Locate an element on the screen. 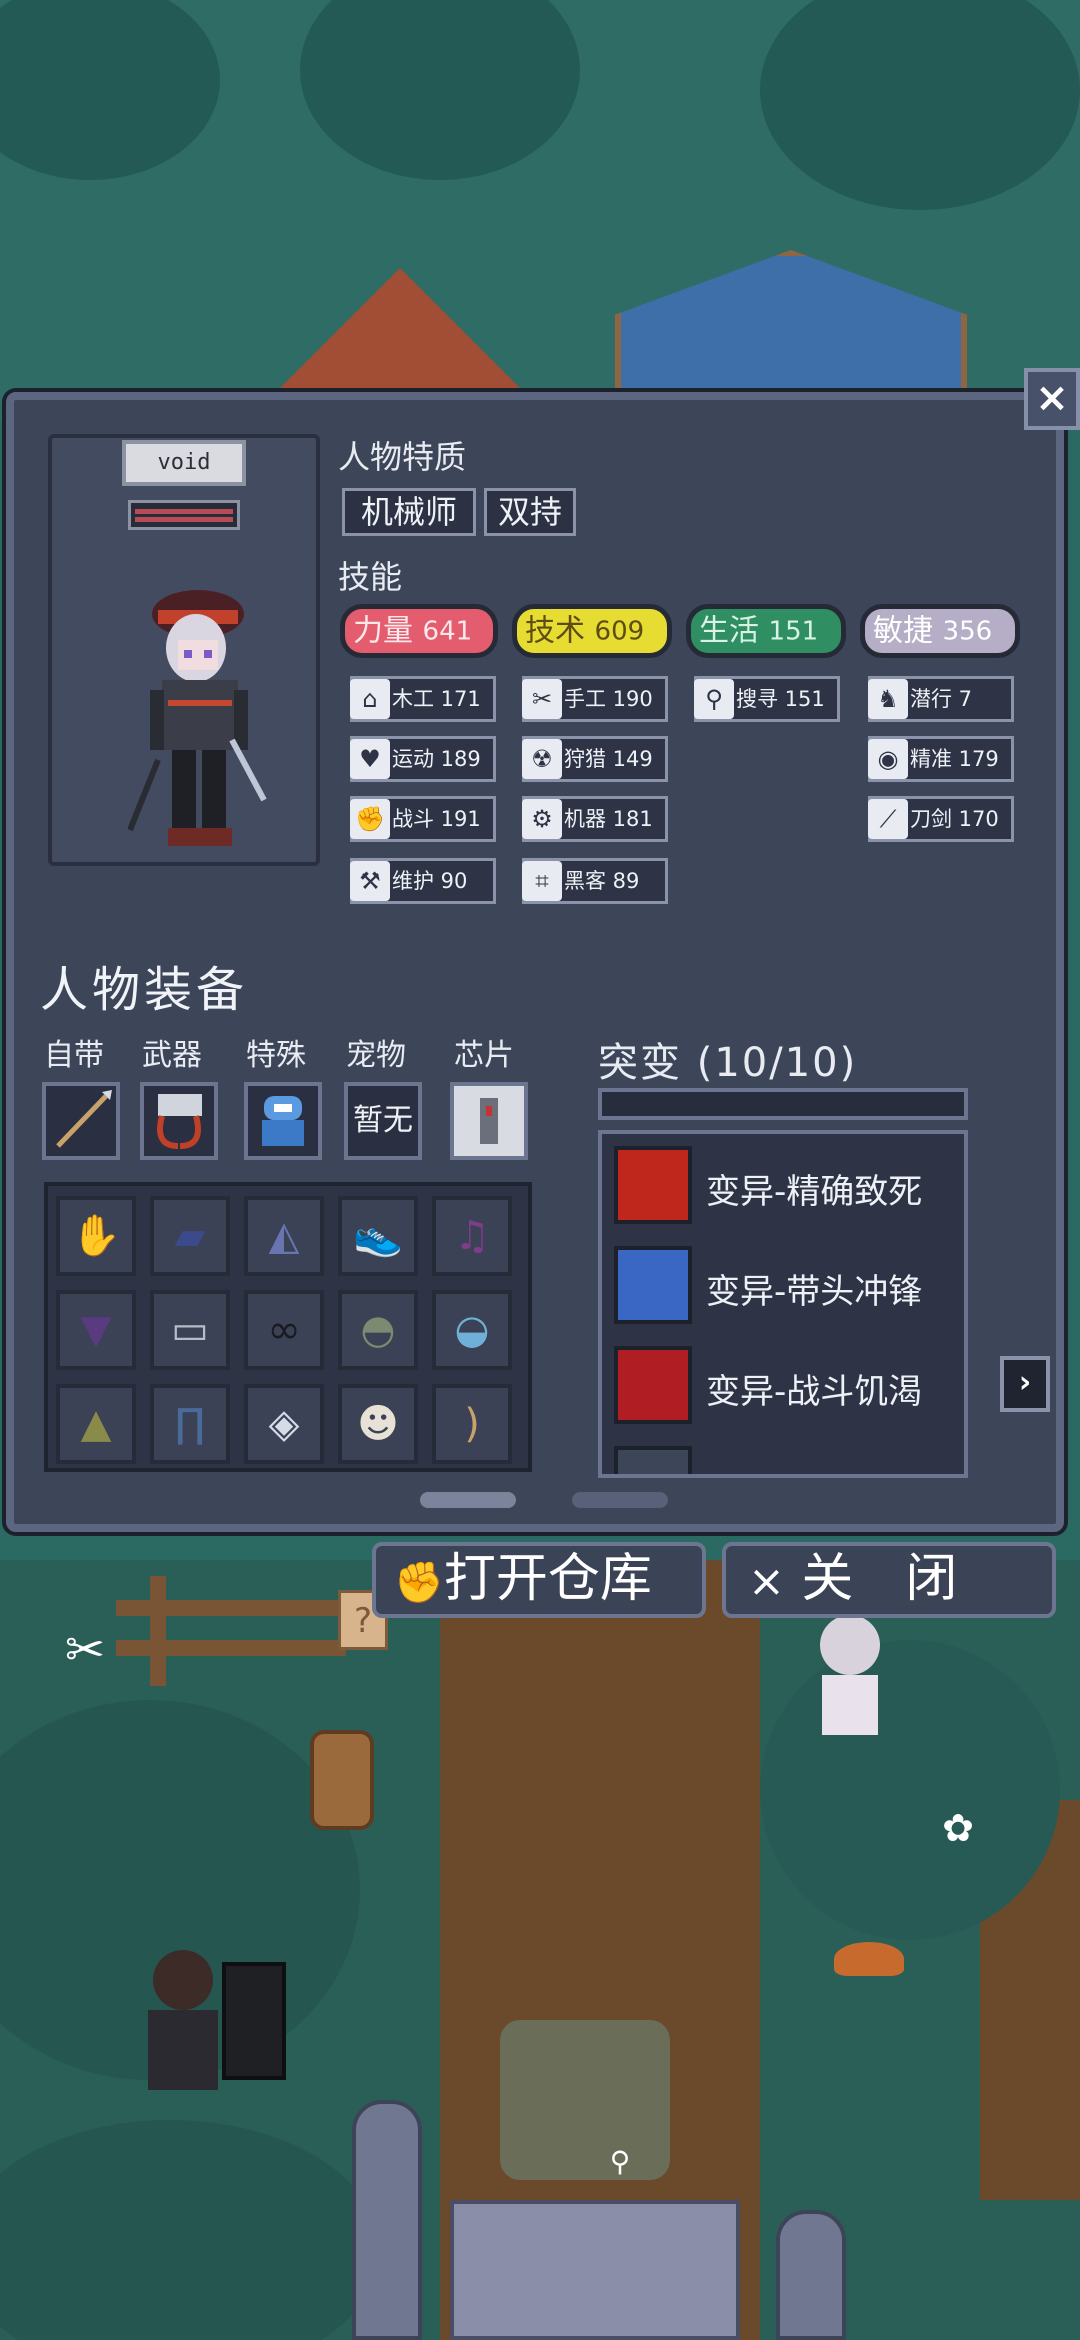 The width and height of the screenshot is (1080, 2340). magnifier-icon: ⚲ is located at coordinates (714, 699).